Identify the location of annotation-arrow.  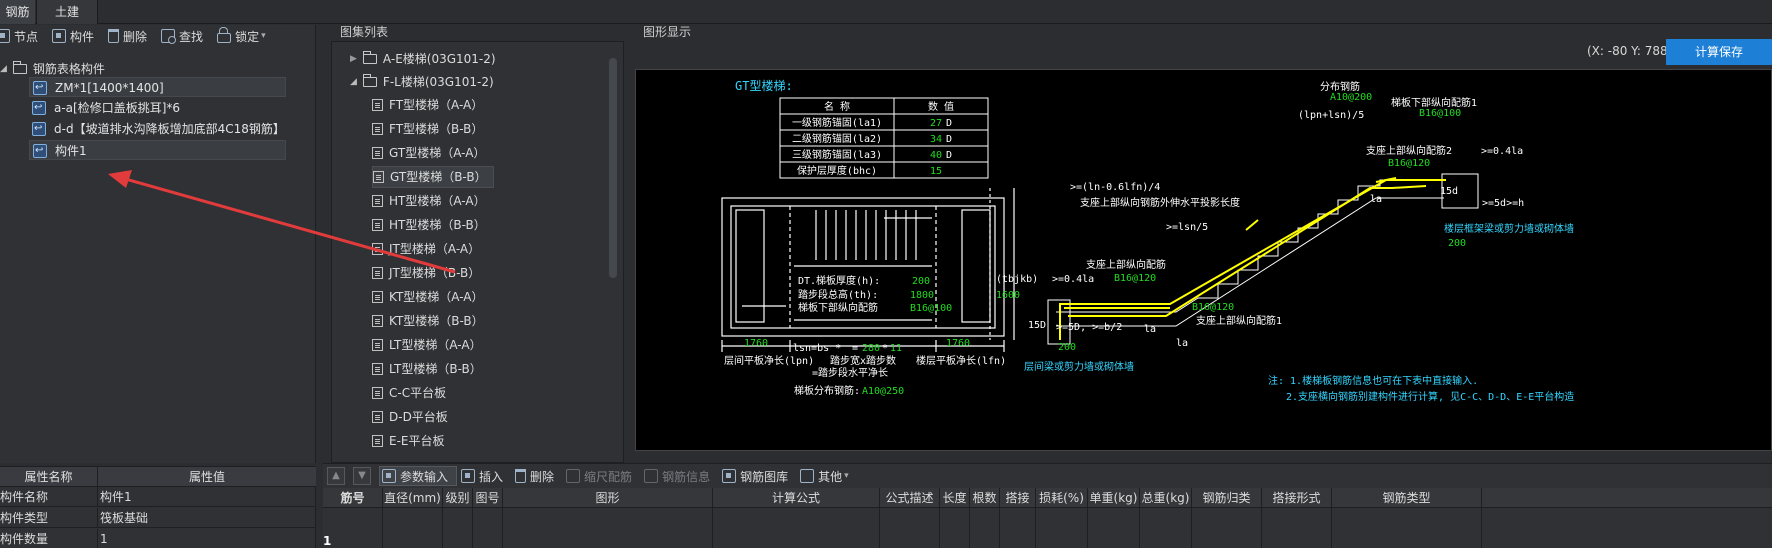
(282, 222).